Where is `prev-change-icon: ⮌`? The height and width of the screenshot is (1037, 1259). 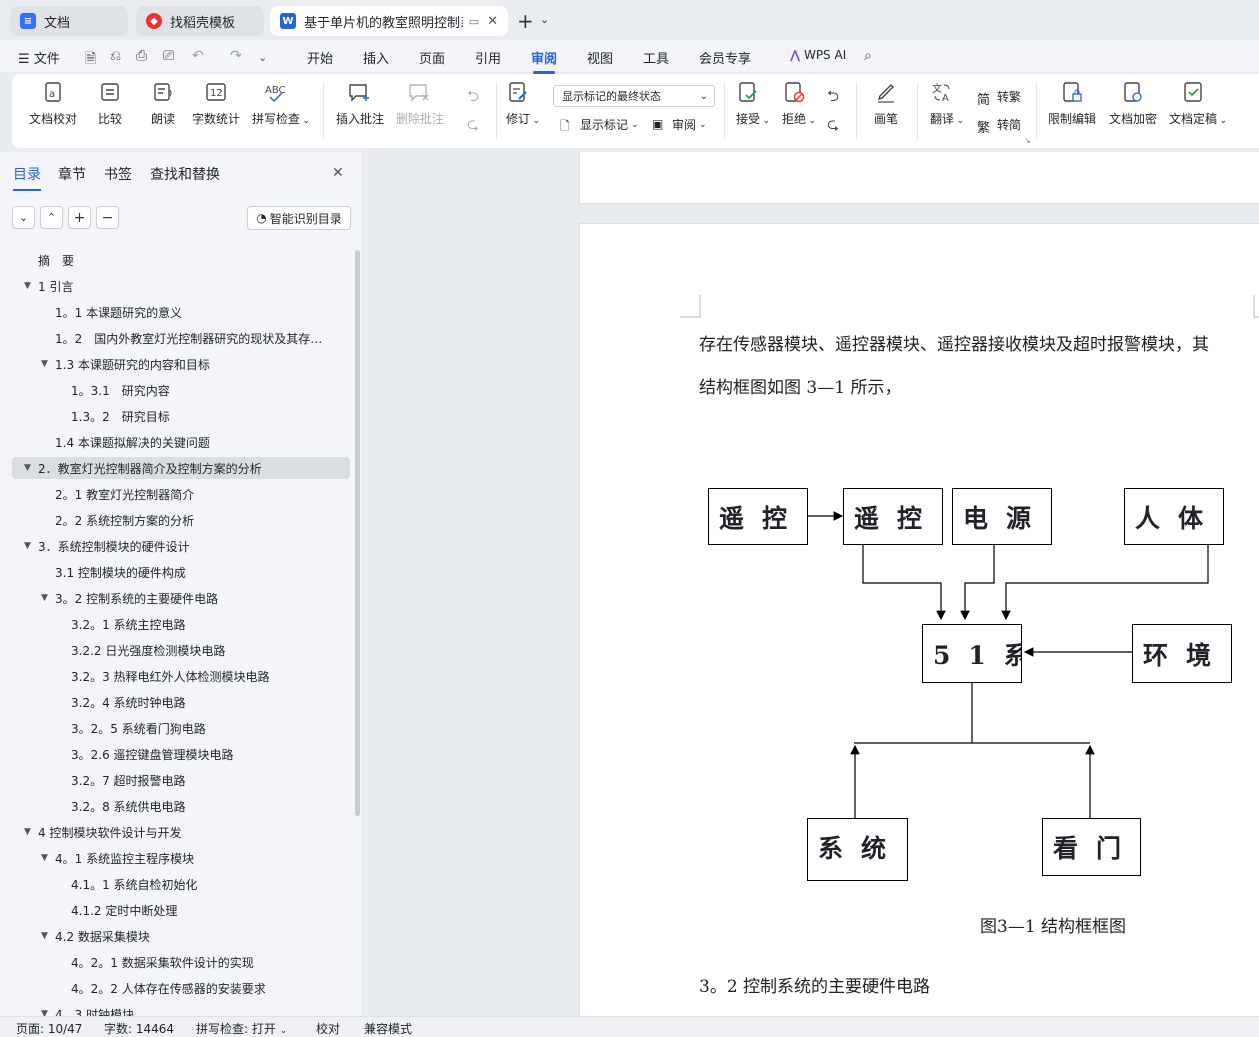 prev-change-icon: ⮌ is located at coordinates (833, 98).